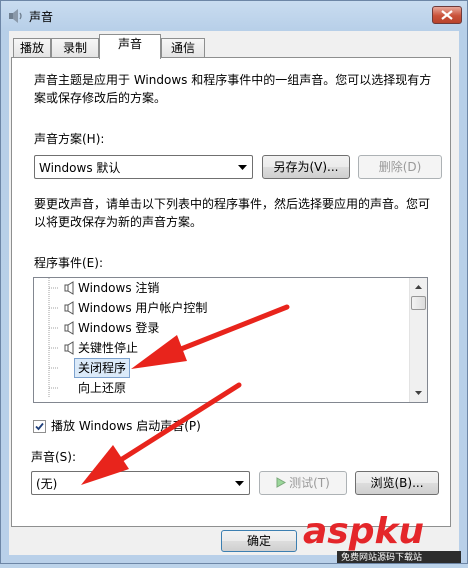  I want to click on sound-scheme-select: Windows 默认, so click(143, 167).